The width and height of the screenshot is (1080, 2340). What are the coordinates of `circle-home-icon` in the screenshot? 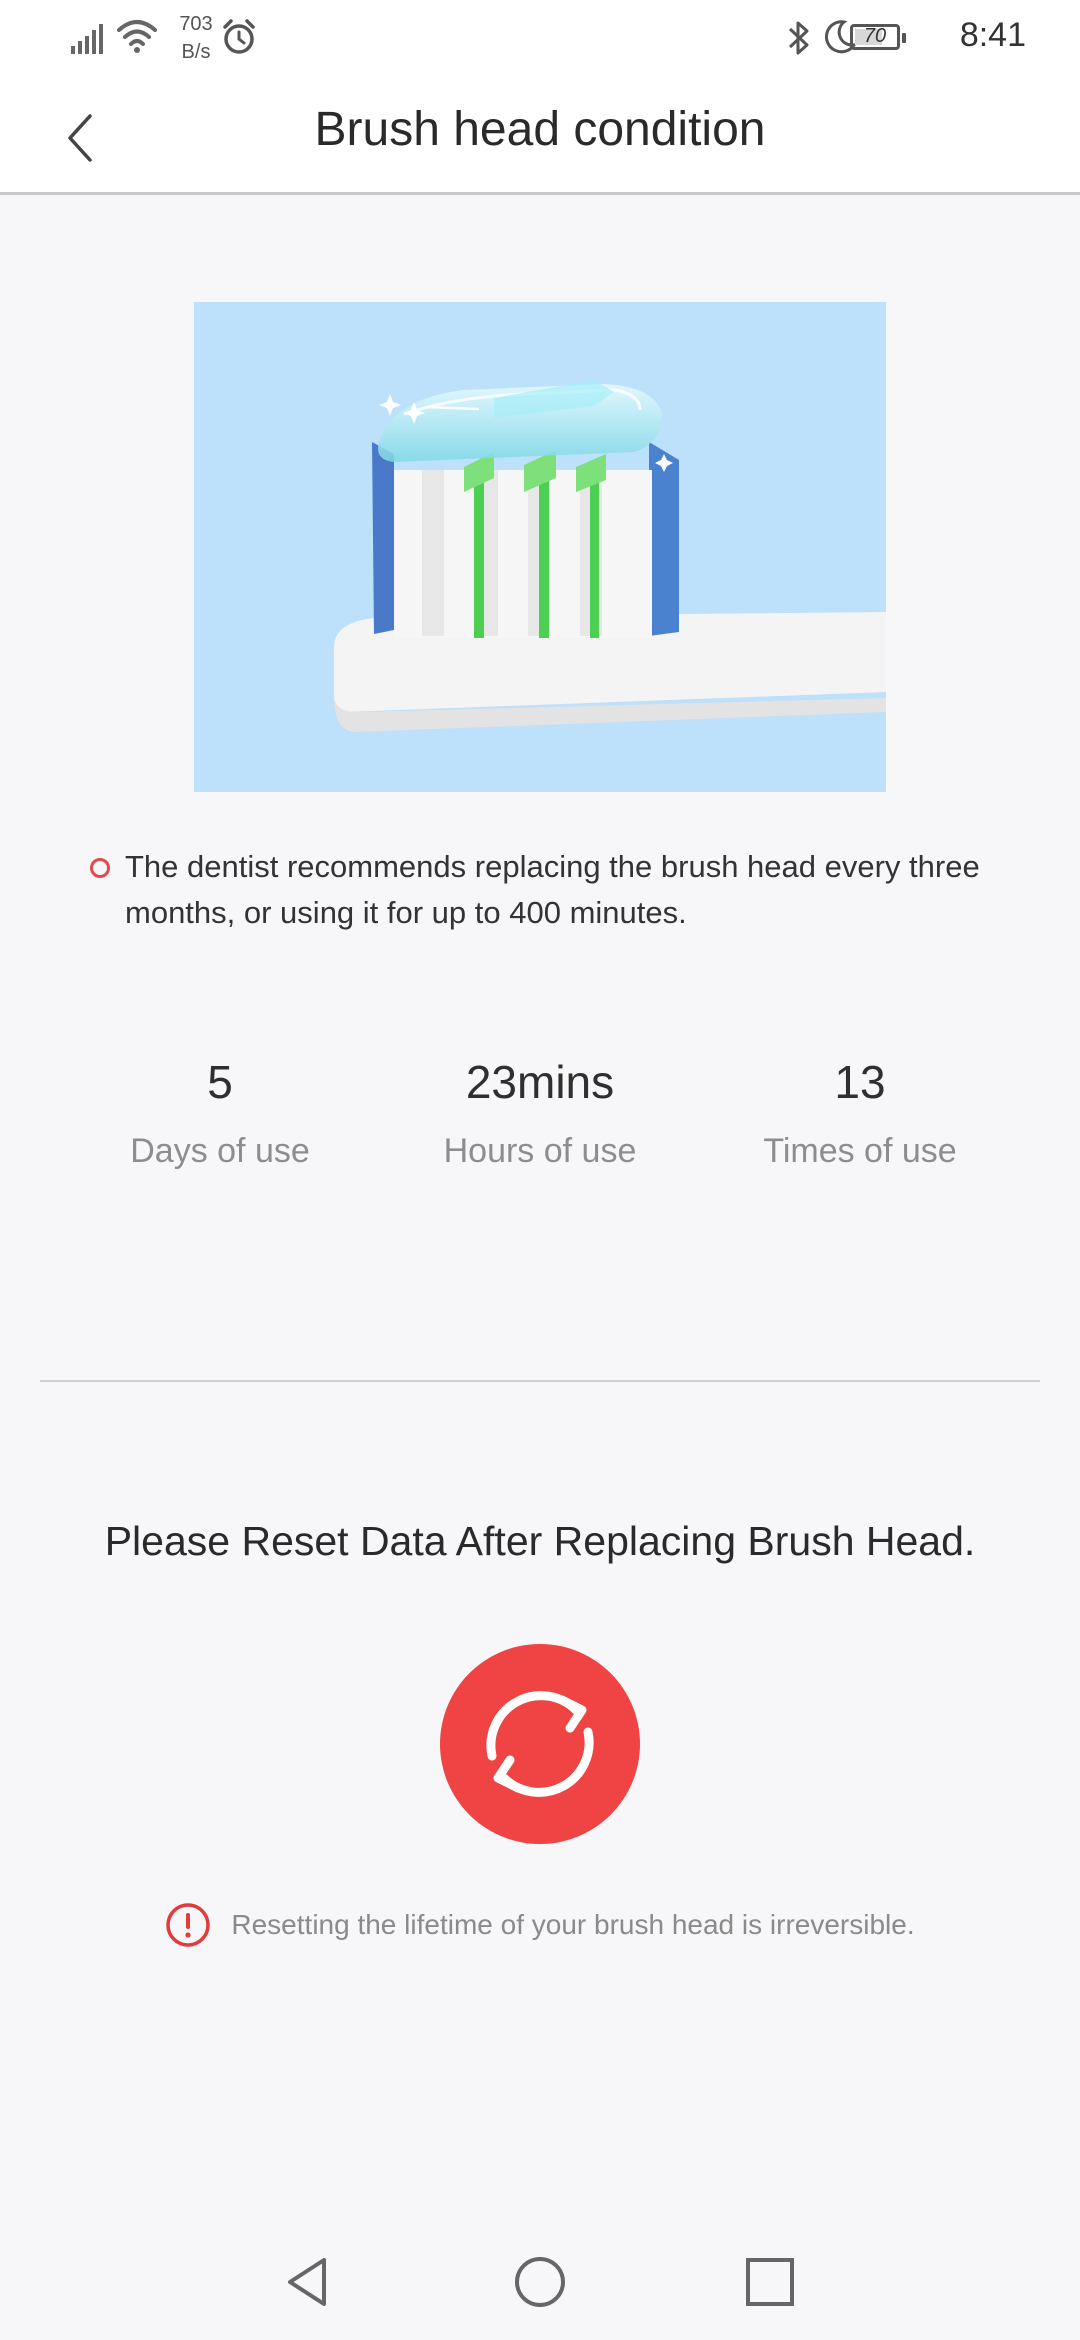 It's located at (540, 2282).